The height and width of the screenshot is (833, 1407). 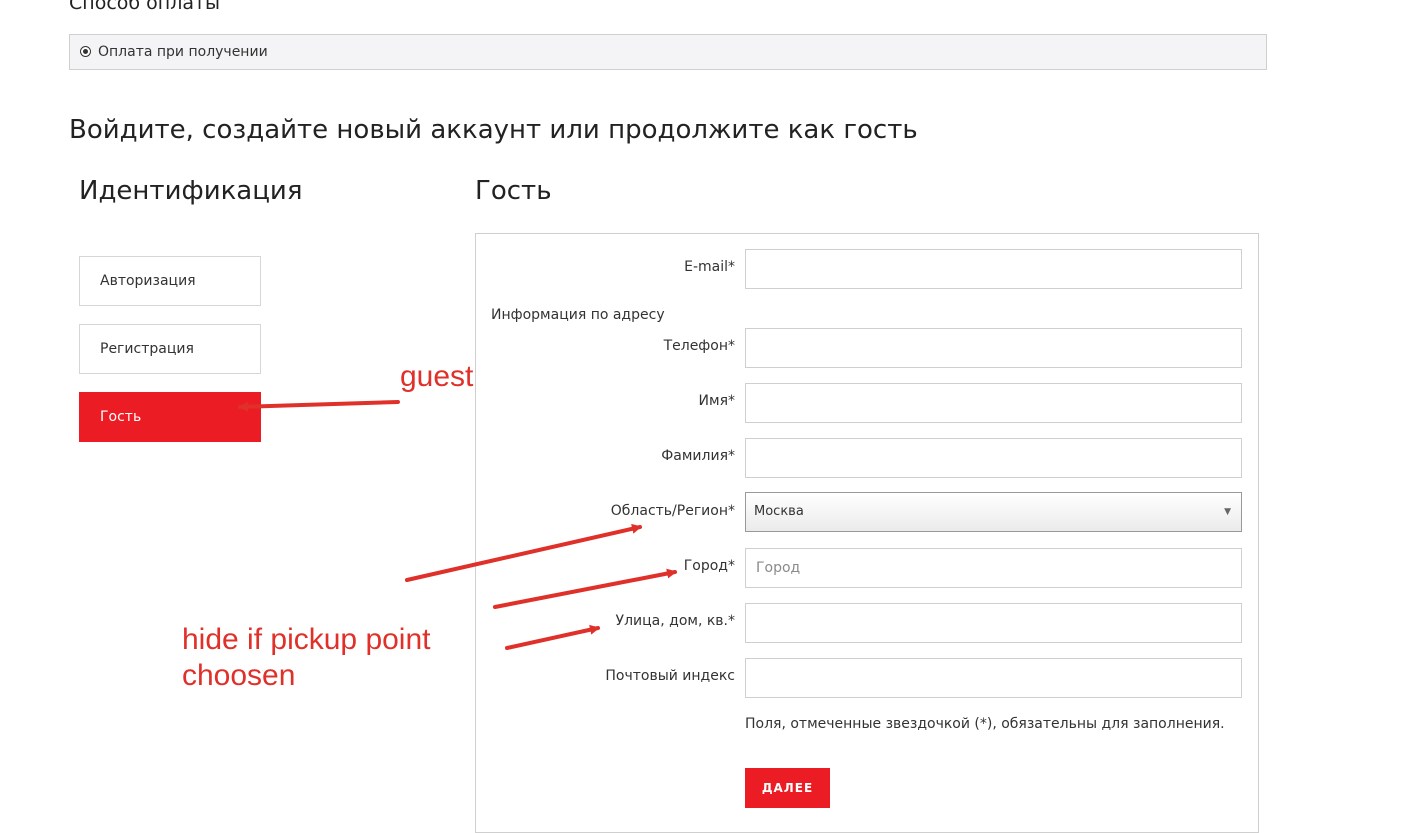 I want to click on first-name-label: Имя*, so click(x=716, y=401).